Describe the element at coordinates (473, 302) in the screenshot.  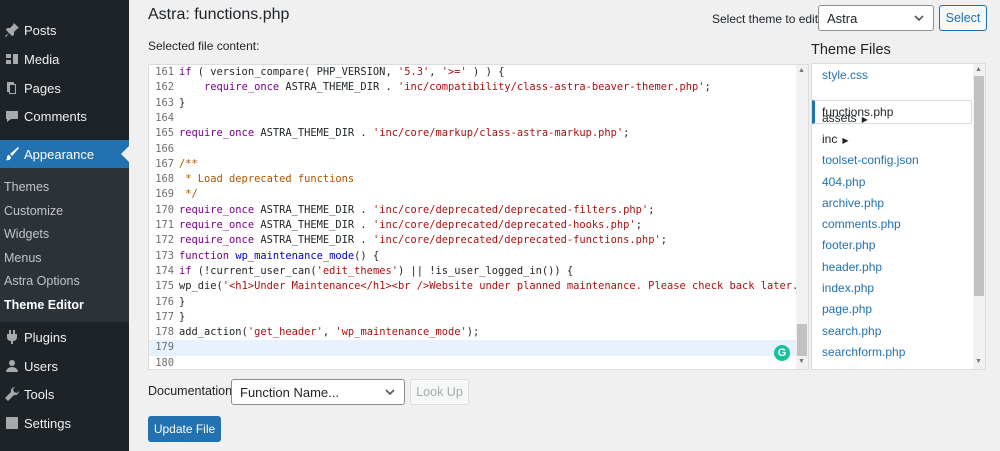
I see `code-line: 176}` at that location.